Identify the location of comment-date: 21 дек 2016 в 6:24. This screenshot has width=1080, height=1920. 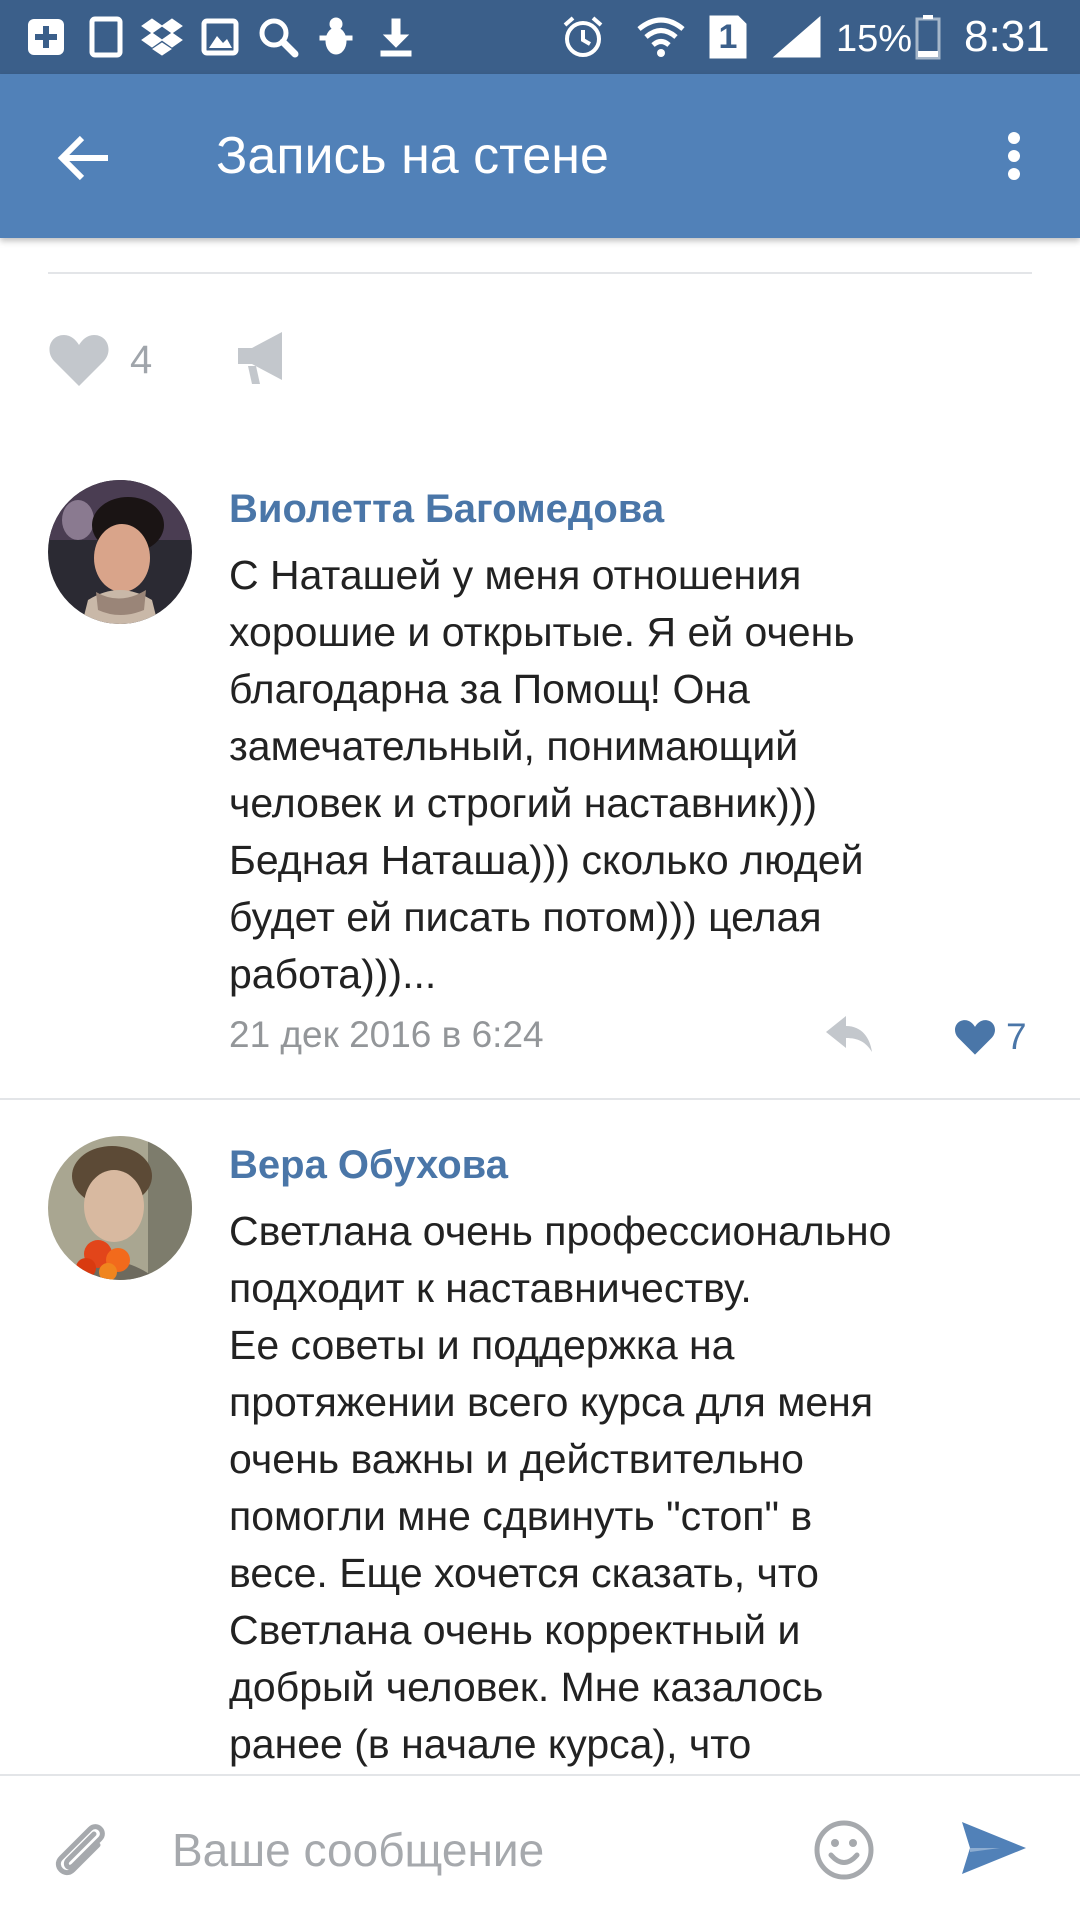
(386, 1034).